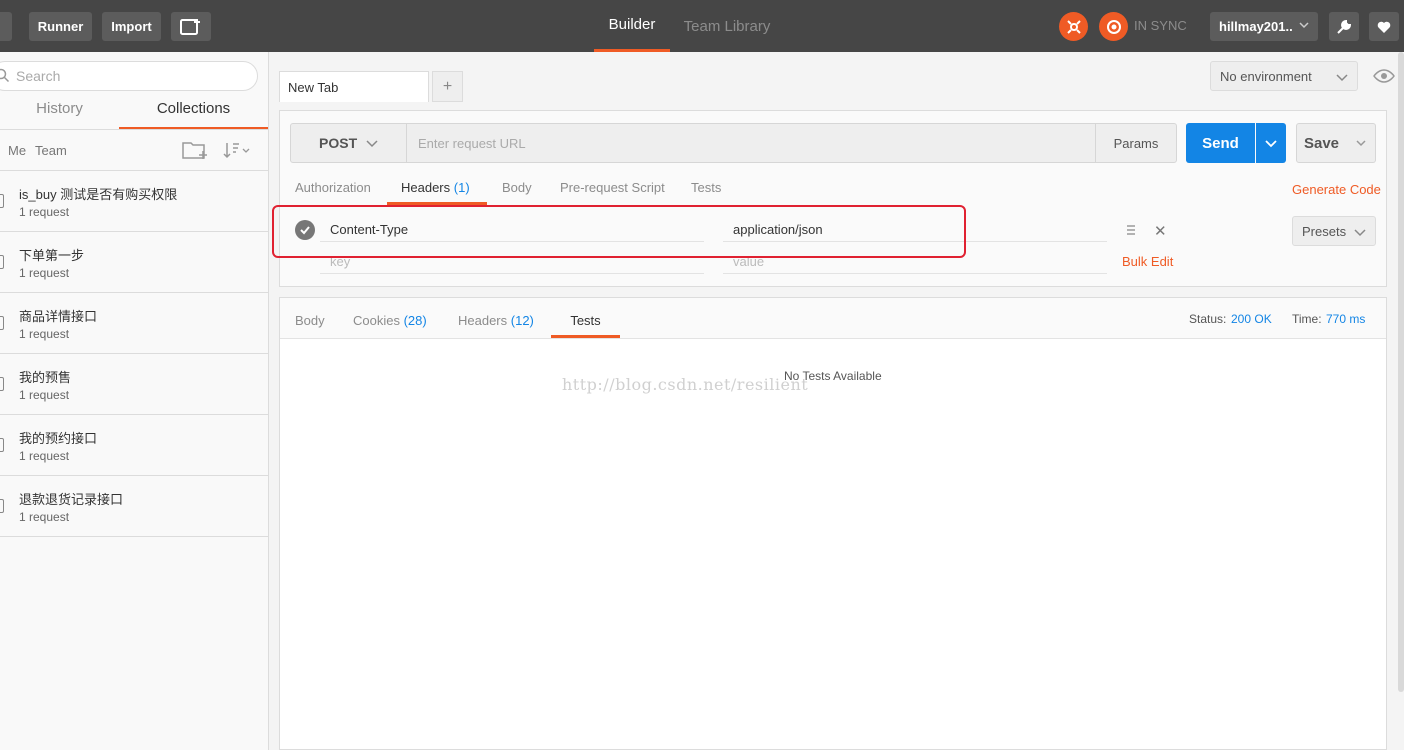 The image size is (1404, 750). I want to click on header-value-field: application/json, so click(915, 230).